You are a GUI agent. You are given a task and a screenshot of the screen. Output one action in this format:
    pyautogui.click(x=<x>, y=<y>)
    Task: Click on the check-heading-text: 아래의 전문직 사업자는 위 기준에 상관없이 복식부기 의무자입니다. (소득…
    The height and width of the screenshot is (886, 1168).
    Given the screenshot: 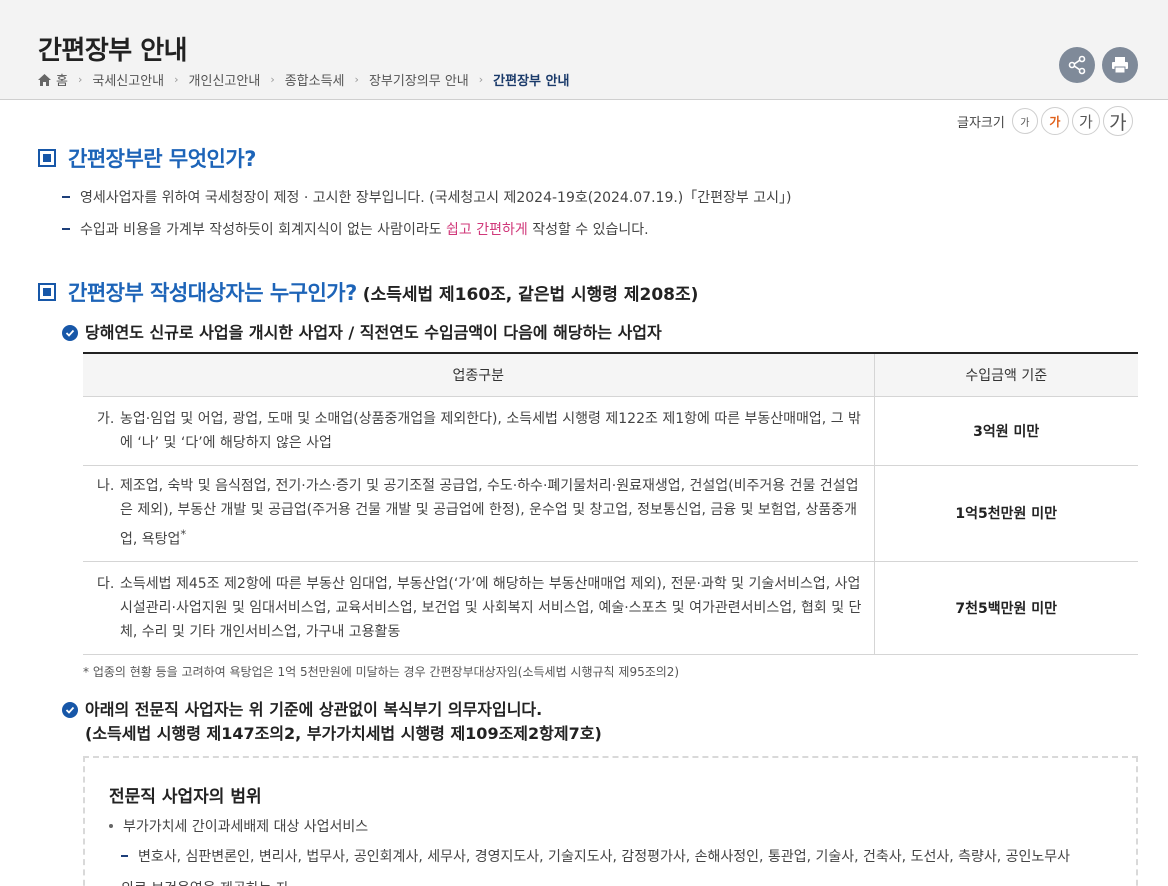 What is the action you would take?
    pyautogui.click(x=343, y=721)
    